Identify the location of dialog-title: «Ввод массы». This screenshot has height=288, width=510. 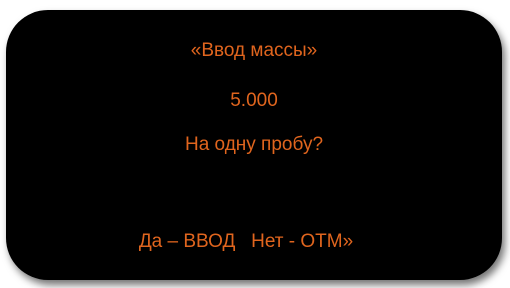
(254, 50).